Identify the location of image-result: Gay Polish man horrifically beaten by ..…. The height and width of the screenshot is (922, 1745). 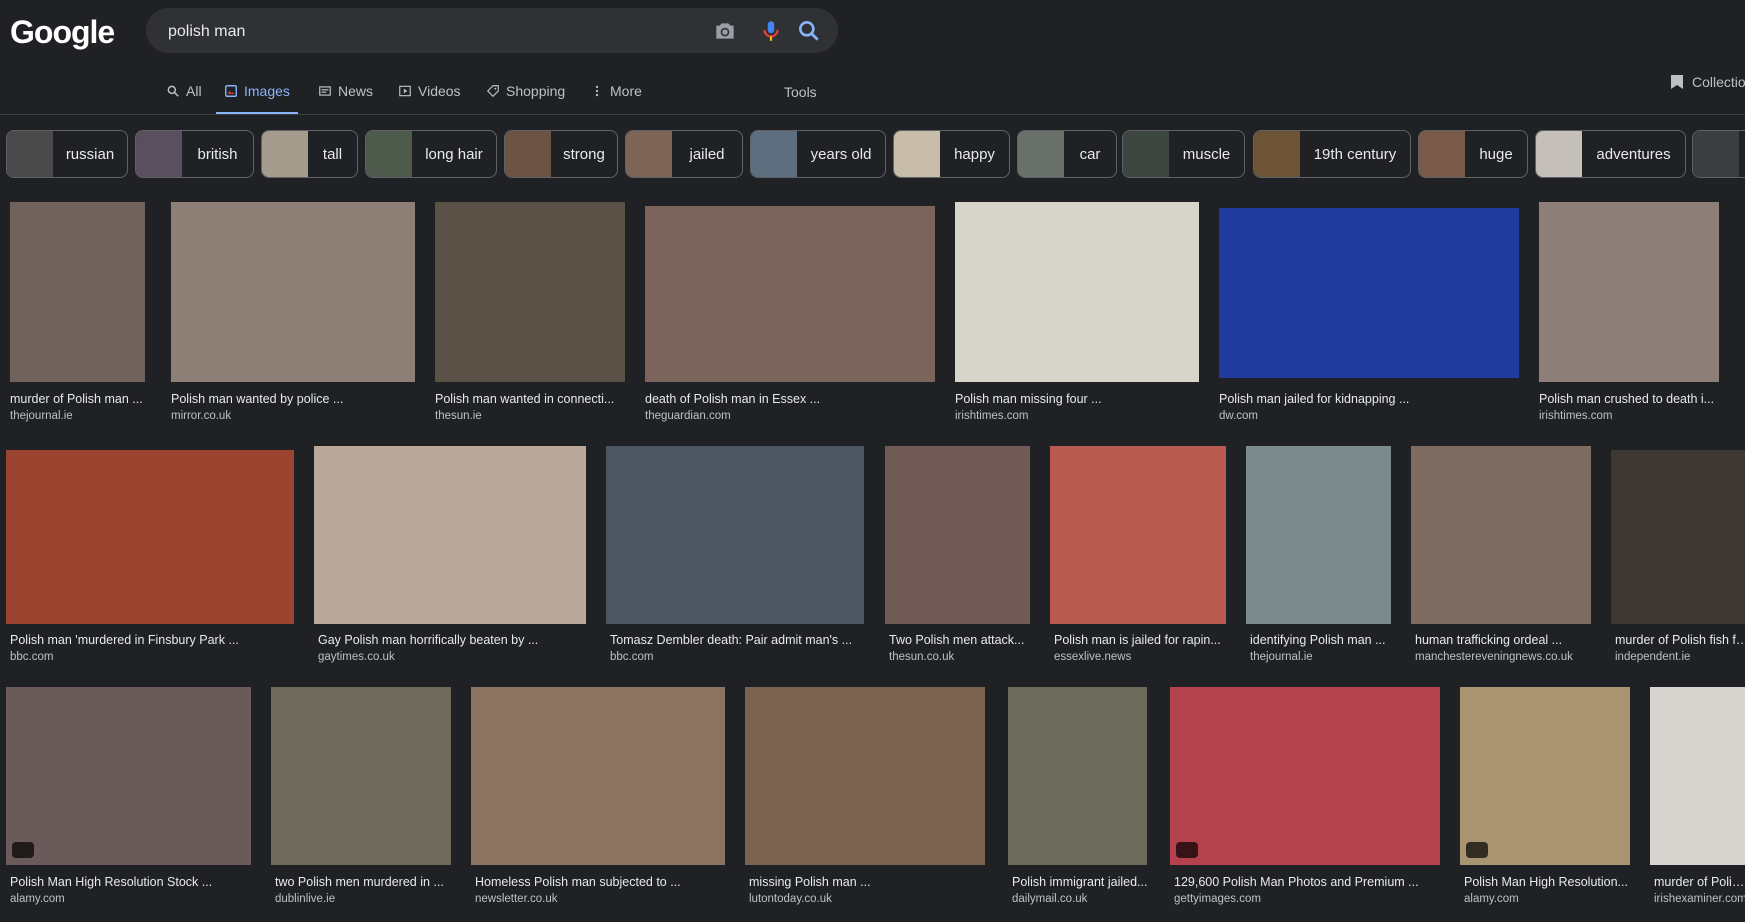
(450, 556).